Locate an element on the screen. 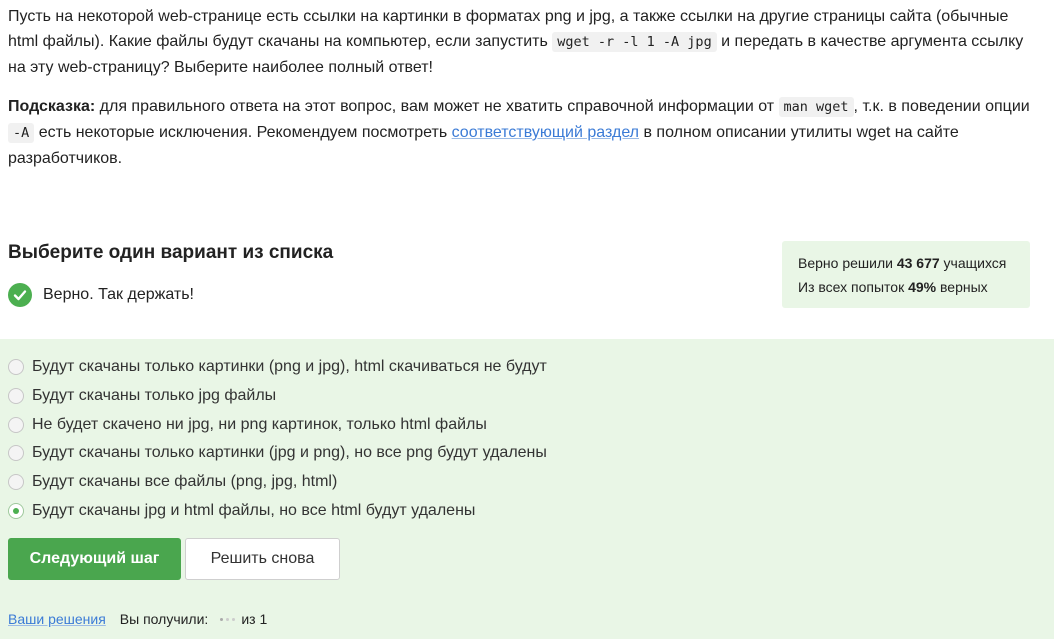 This screenshot has width=1054, height=639. stats-solved-suffix: учащихся is located at coordinates (973, 263).